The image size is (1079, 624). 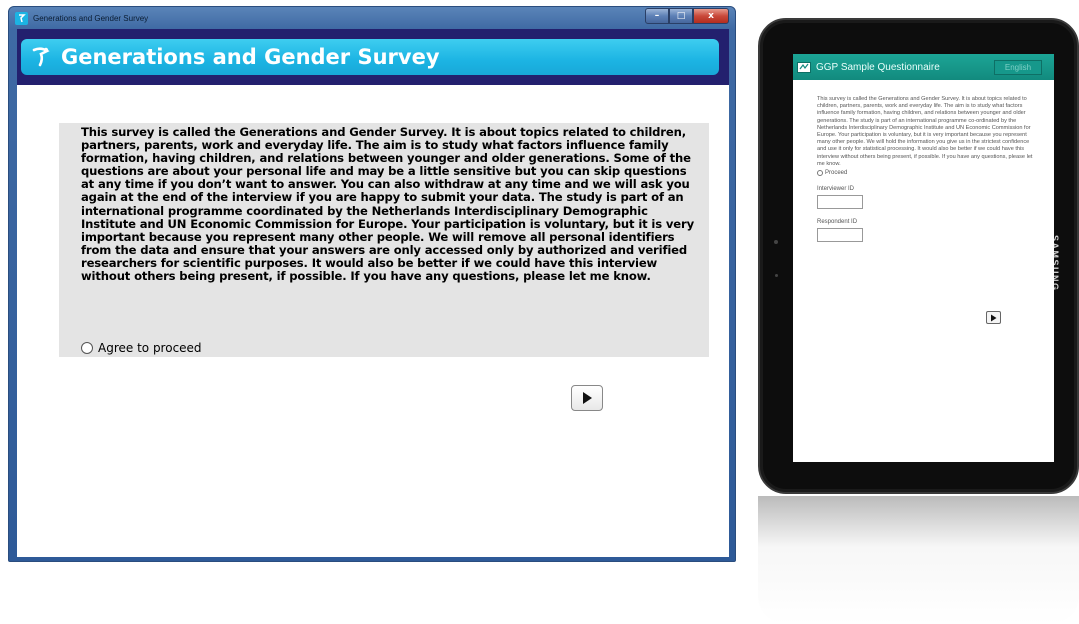 What do you see at coordinates (372, 18) in the screenshot?
I see `window-titlebar: Generations and Gender Survey – □ x` at bounding box center [372, 18].